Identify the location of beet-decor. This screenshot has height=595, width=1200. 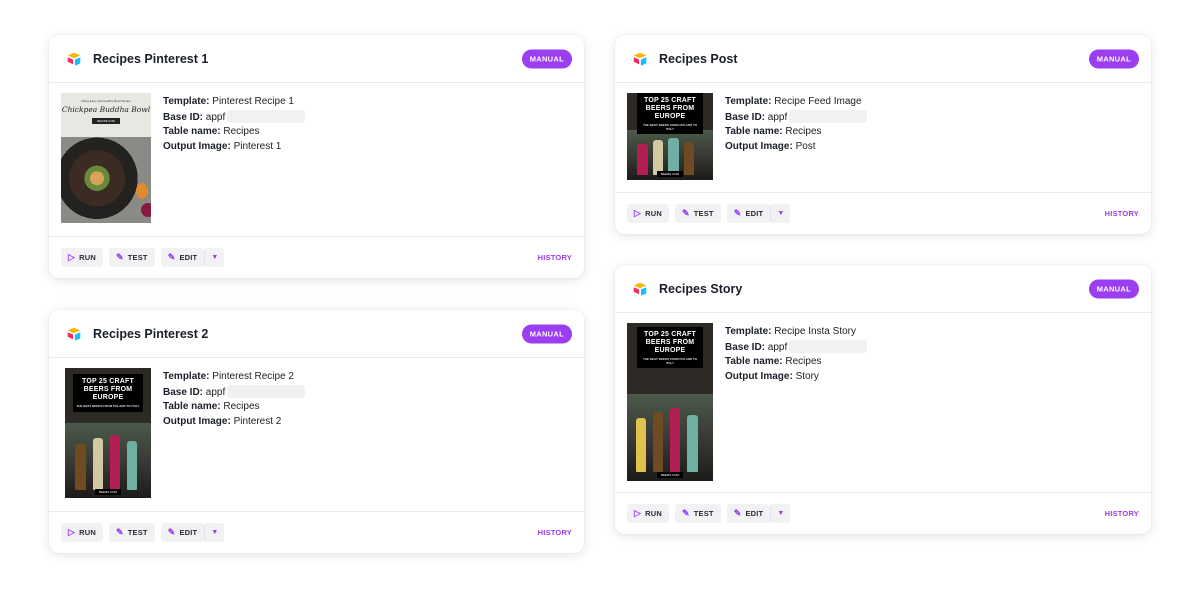
(146, 210).